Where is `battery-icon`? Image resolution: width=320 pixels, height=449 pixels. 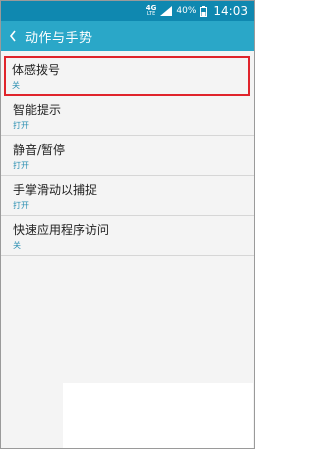
battery-icon is located at coordinates (204, 11).